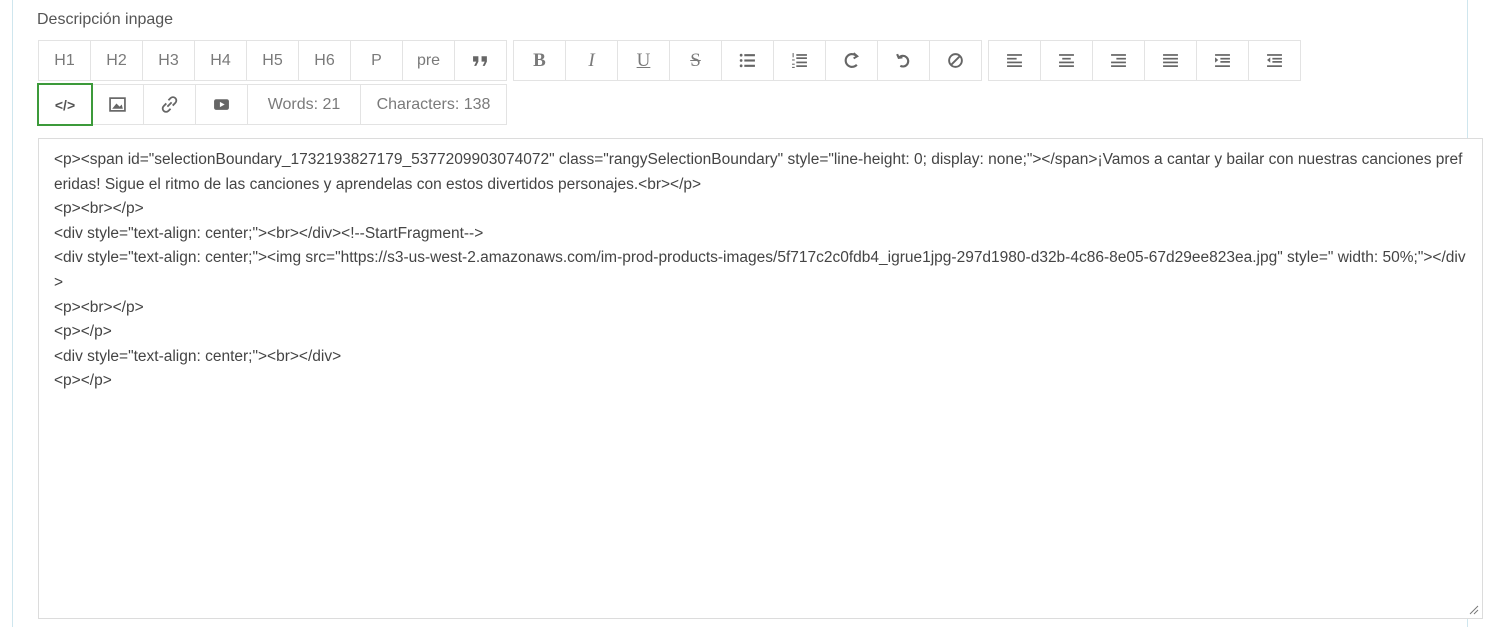  I want to click on indent-button, so click(1222, 60).